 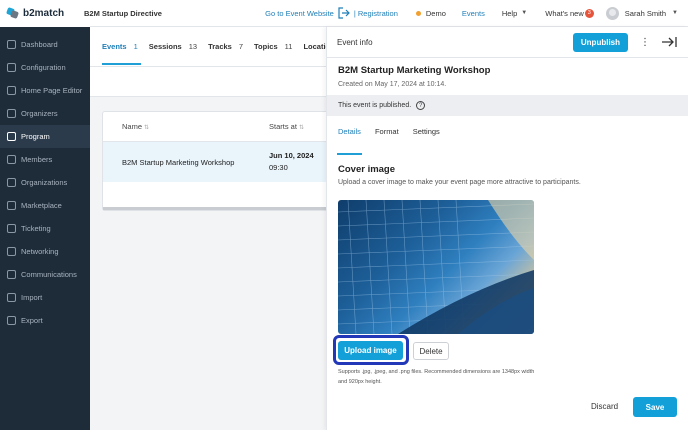 I want to click on panel-tabs: Details Format Settings, so click(x=388, y=141).